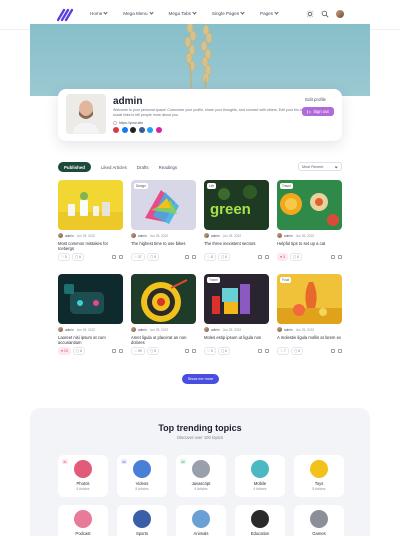  What do you see at coordinates (212, 186) in the screenshot?
I see `category-tag: Life` at bounding box center [212, 186].